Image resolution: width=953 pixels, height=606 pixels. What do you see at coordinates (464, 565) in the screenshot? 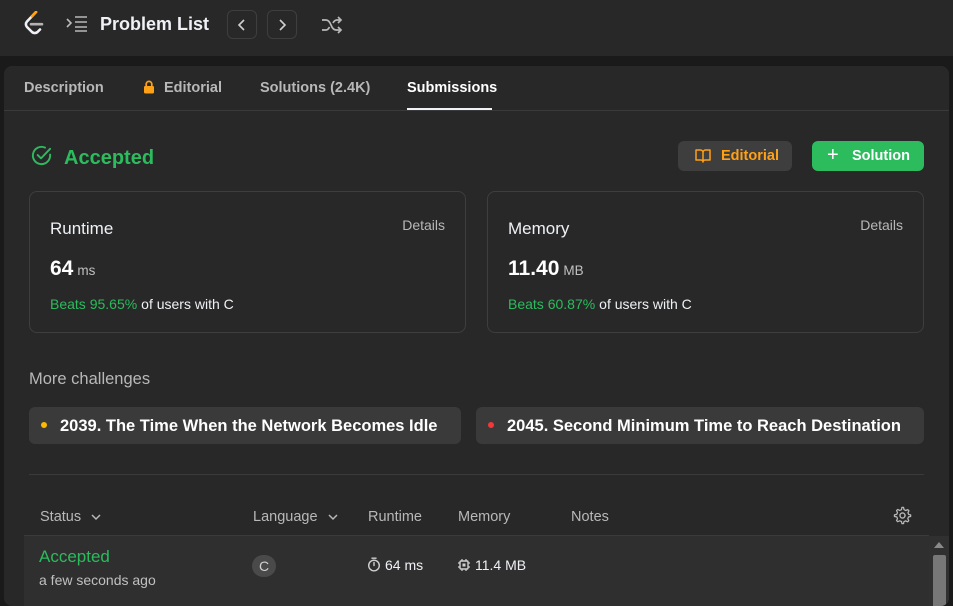
I see `chip-icon` at bounding box center [464, 565].